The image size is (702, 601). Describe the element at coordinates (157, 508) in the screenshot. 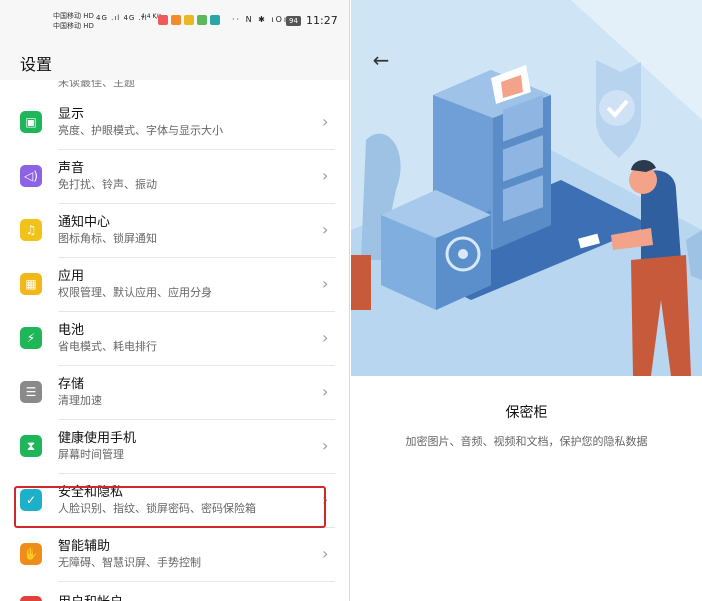

I see `item-subtitle: 人脸识别、指纹、锁屏密码、密码保险箱` at that location.